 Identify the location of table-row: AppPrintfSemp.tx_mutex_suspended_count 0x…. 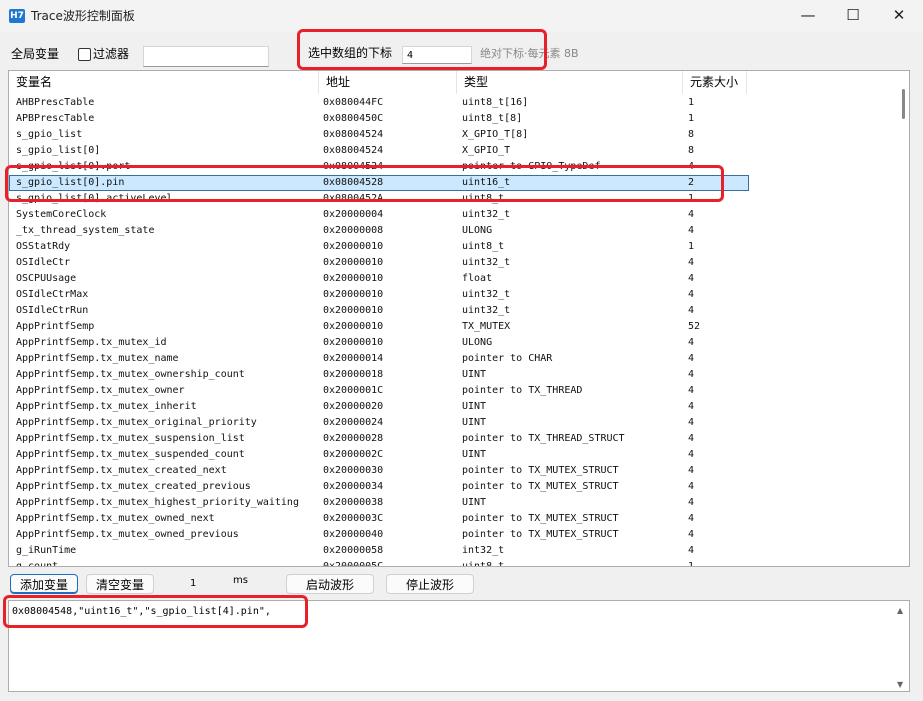
(379, 455).